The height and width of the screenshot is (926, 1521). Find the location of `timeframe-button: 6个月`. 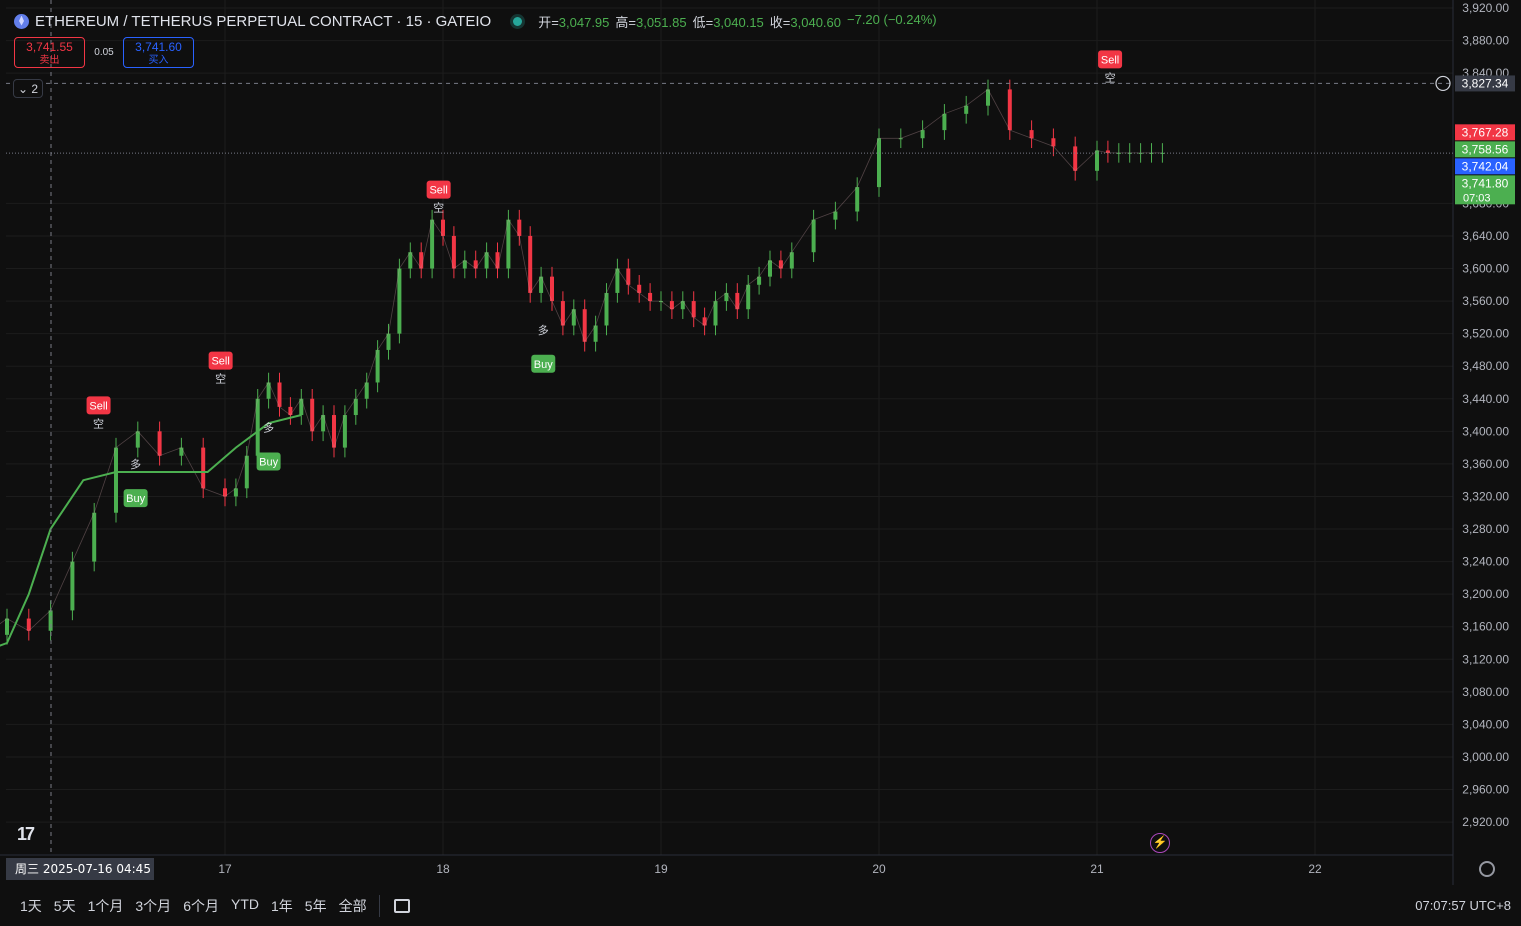

timeframe-button: 6个月 is located at coordinates (201, 906).